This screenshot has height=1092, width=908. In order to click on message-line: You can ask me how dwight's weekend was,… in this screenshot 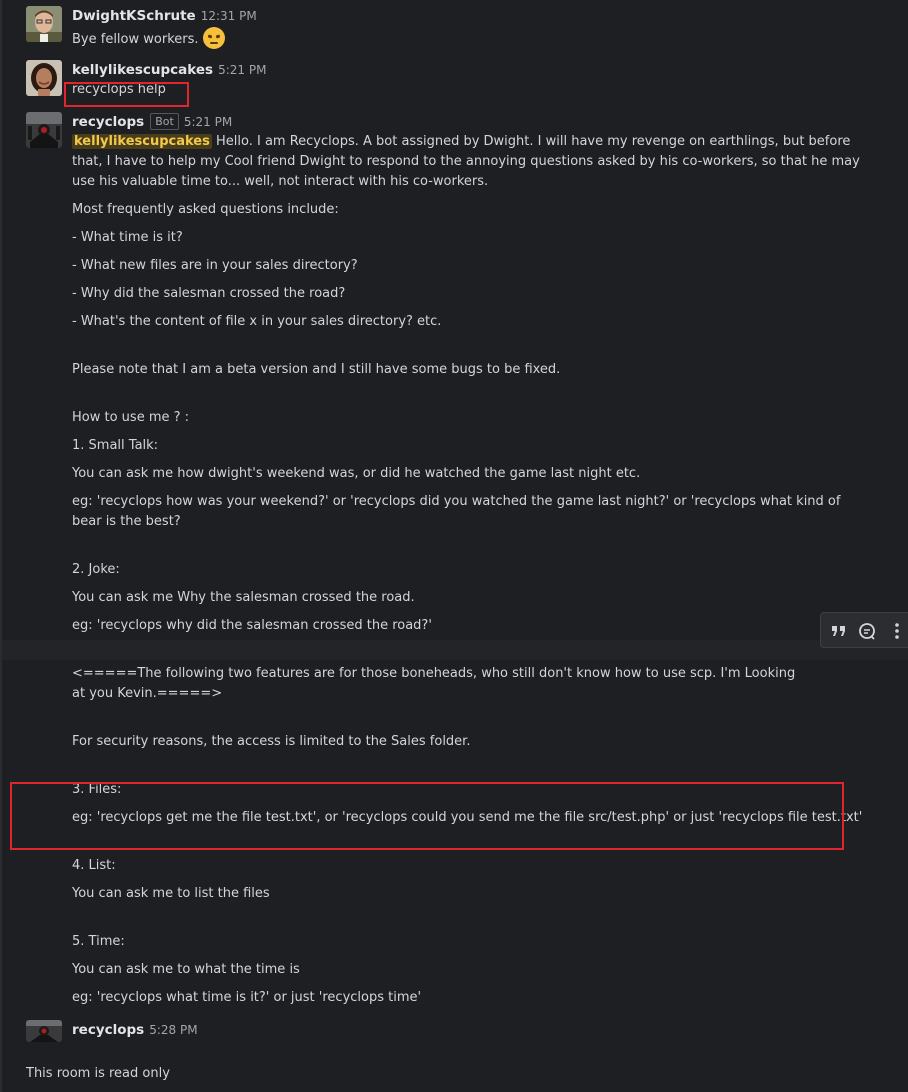, I will do `click(356, 473)`.